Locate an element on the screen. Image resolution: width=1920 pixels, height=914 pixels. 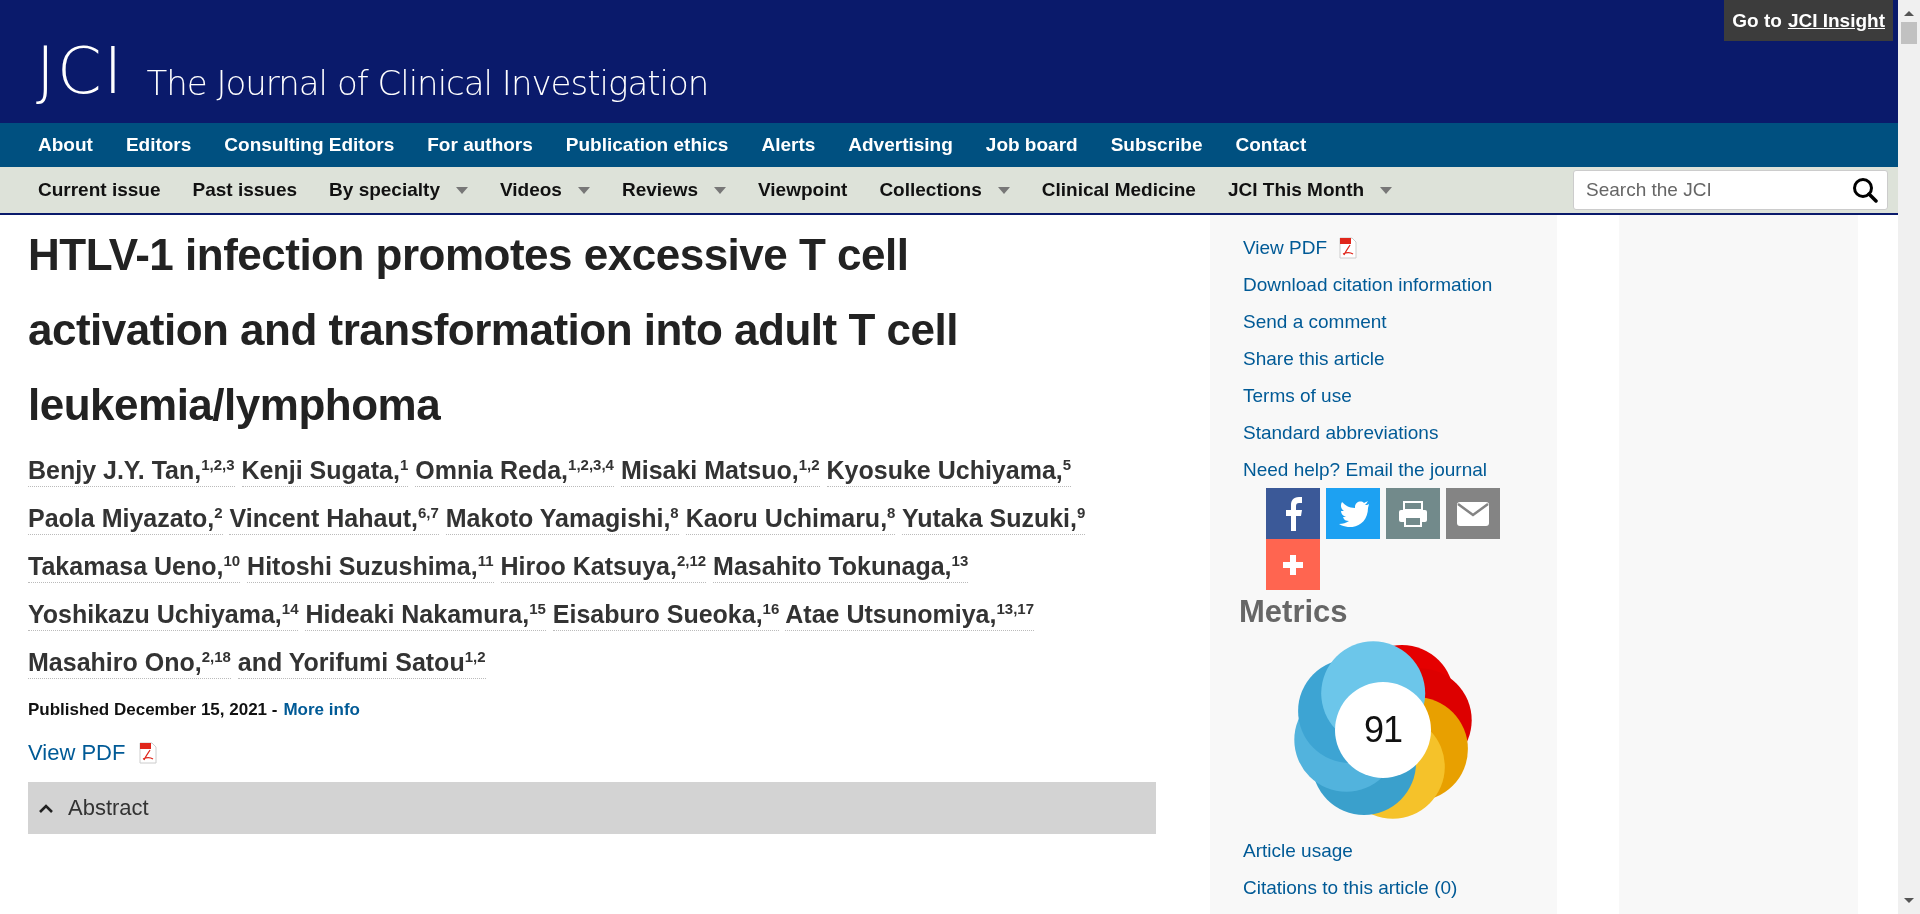
plus-icon is located at coordinates (1293, 564).